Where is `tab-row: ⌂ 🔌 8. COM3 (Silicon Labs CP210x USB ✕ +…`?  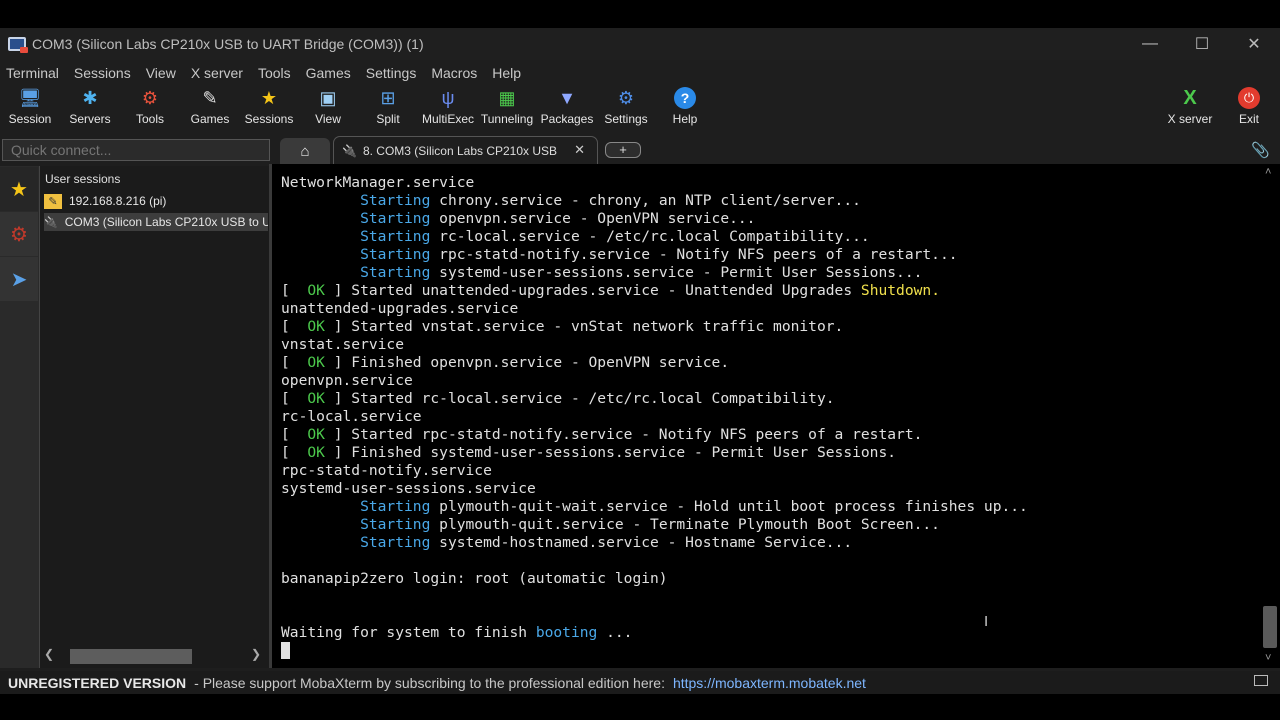
tab-row: ⌂ 🔌 8. COM3 (Silicon Labs CP210x USB ✕ +… is located at coordinates (640, 150).